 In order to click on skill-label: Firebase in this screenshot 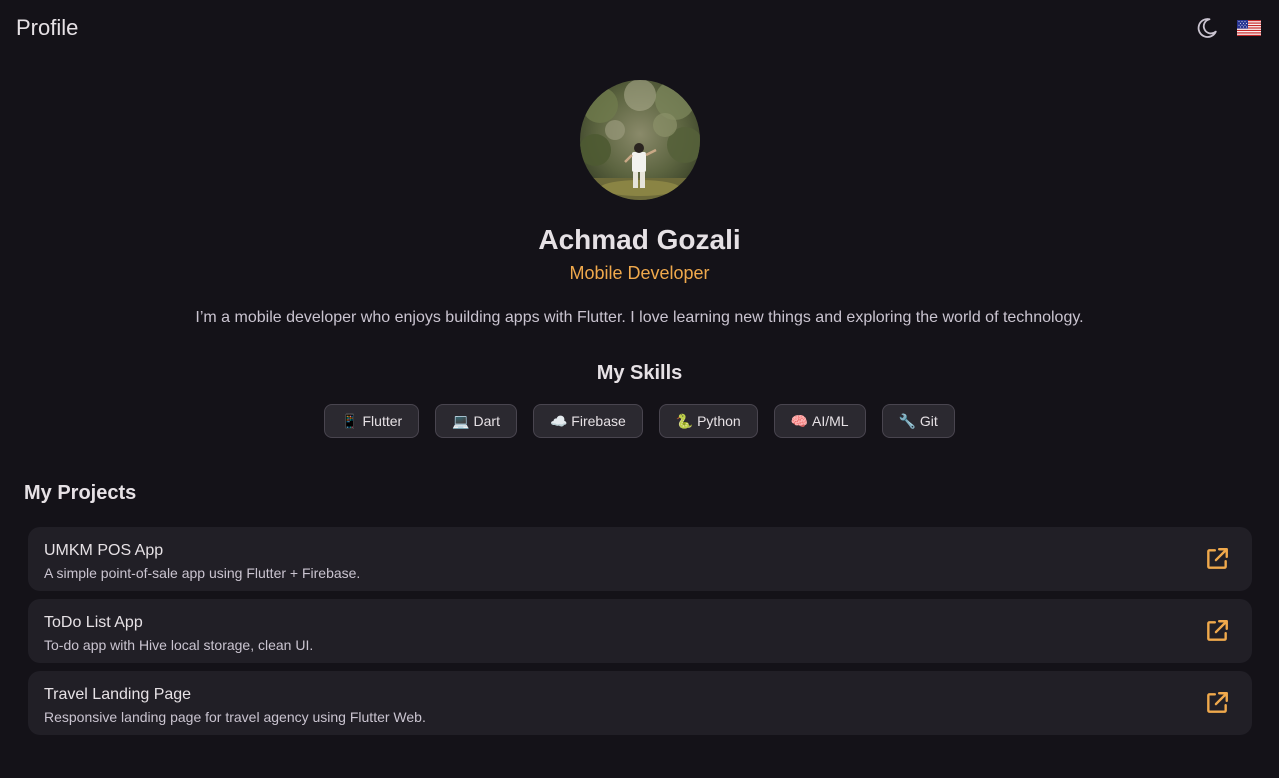, I will do `click(598, 421)`.